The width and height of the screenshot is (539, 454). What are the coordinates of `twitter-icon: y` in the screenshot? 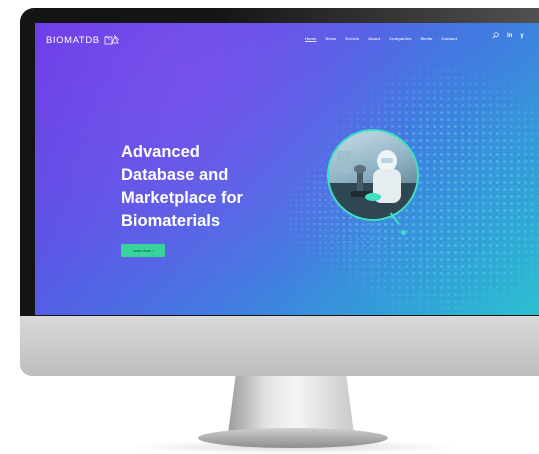 It's located at (521, 36).